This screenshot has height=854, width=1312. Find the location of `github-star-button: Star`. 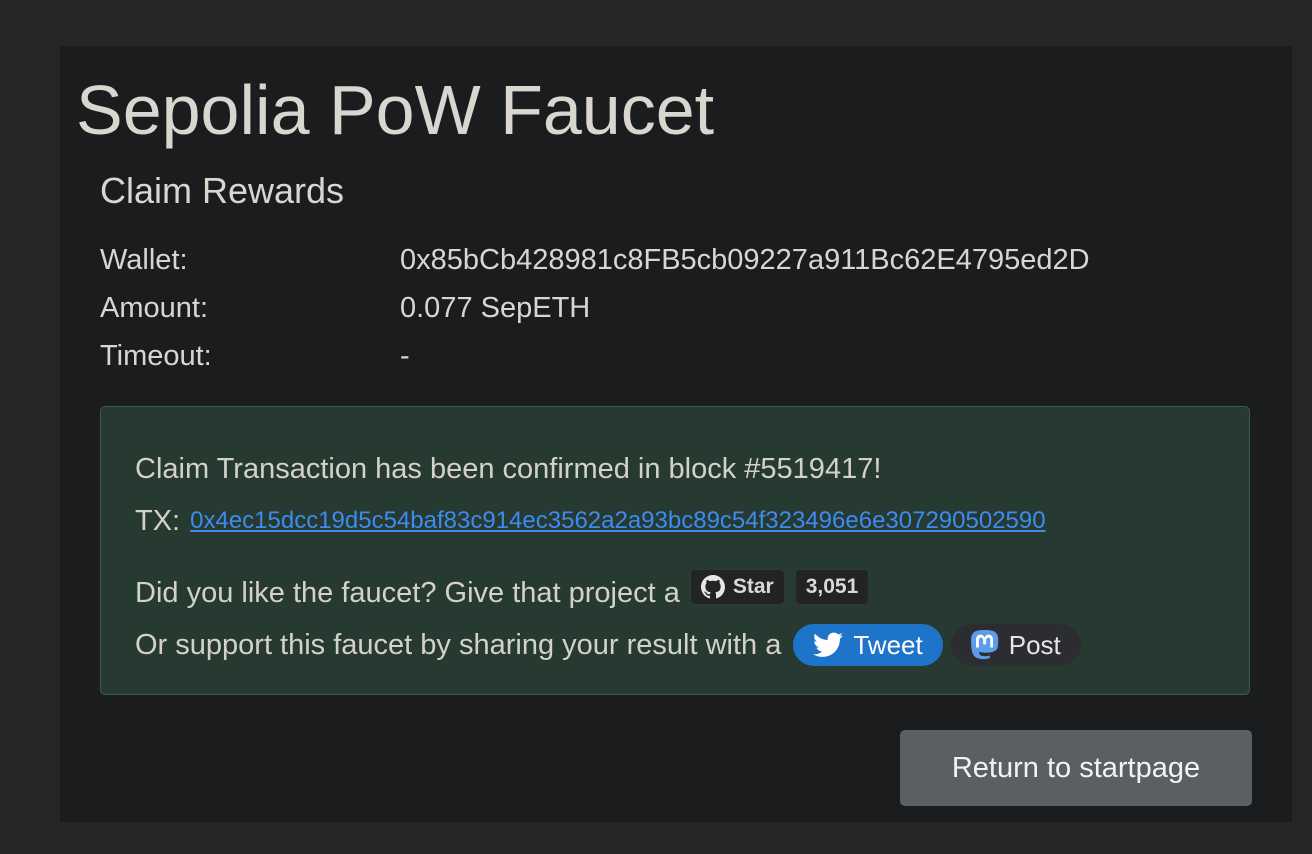

github-star-button: Star is located at coordinates (737, 587).